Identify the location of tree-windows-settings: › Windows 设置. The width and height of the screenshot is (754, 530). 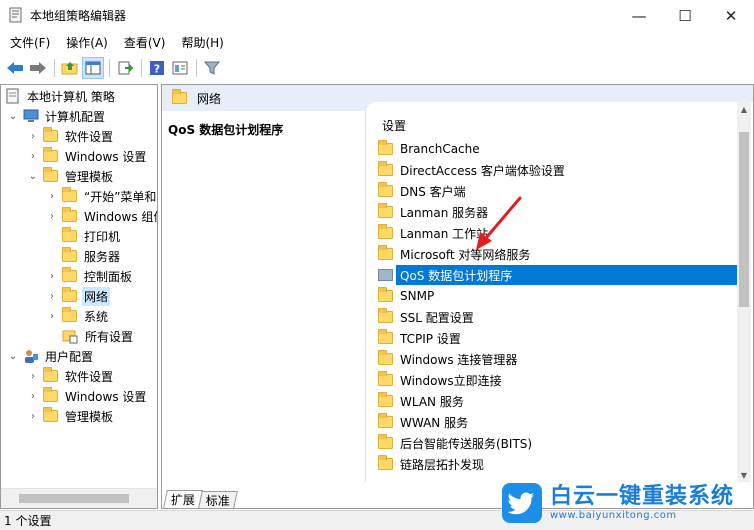
(87, 156).